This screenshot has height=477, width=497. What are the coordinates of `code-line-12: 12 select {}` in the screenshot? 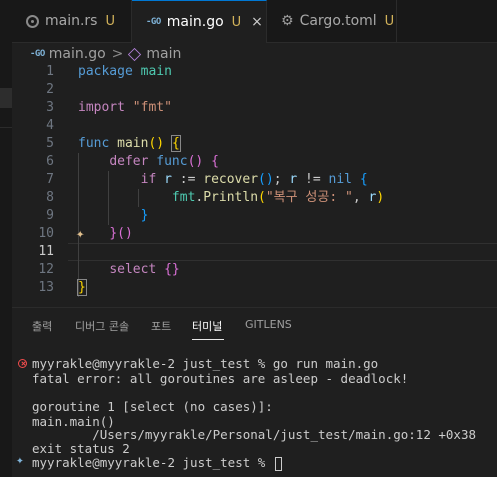 It's located at (254, 270).